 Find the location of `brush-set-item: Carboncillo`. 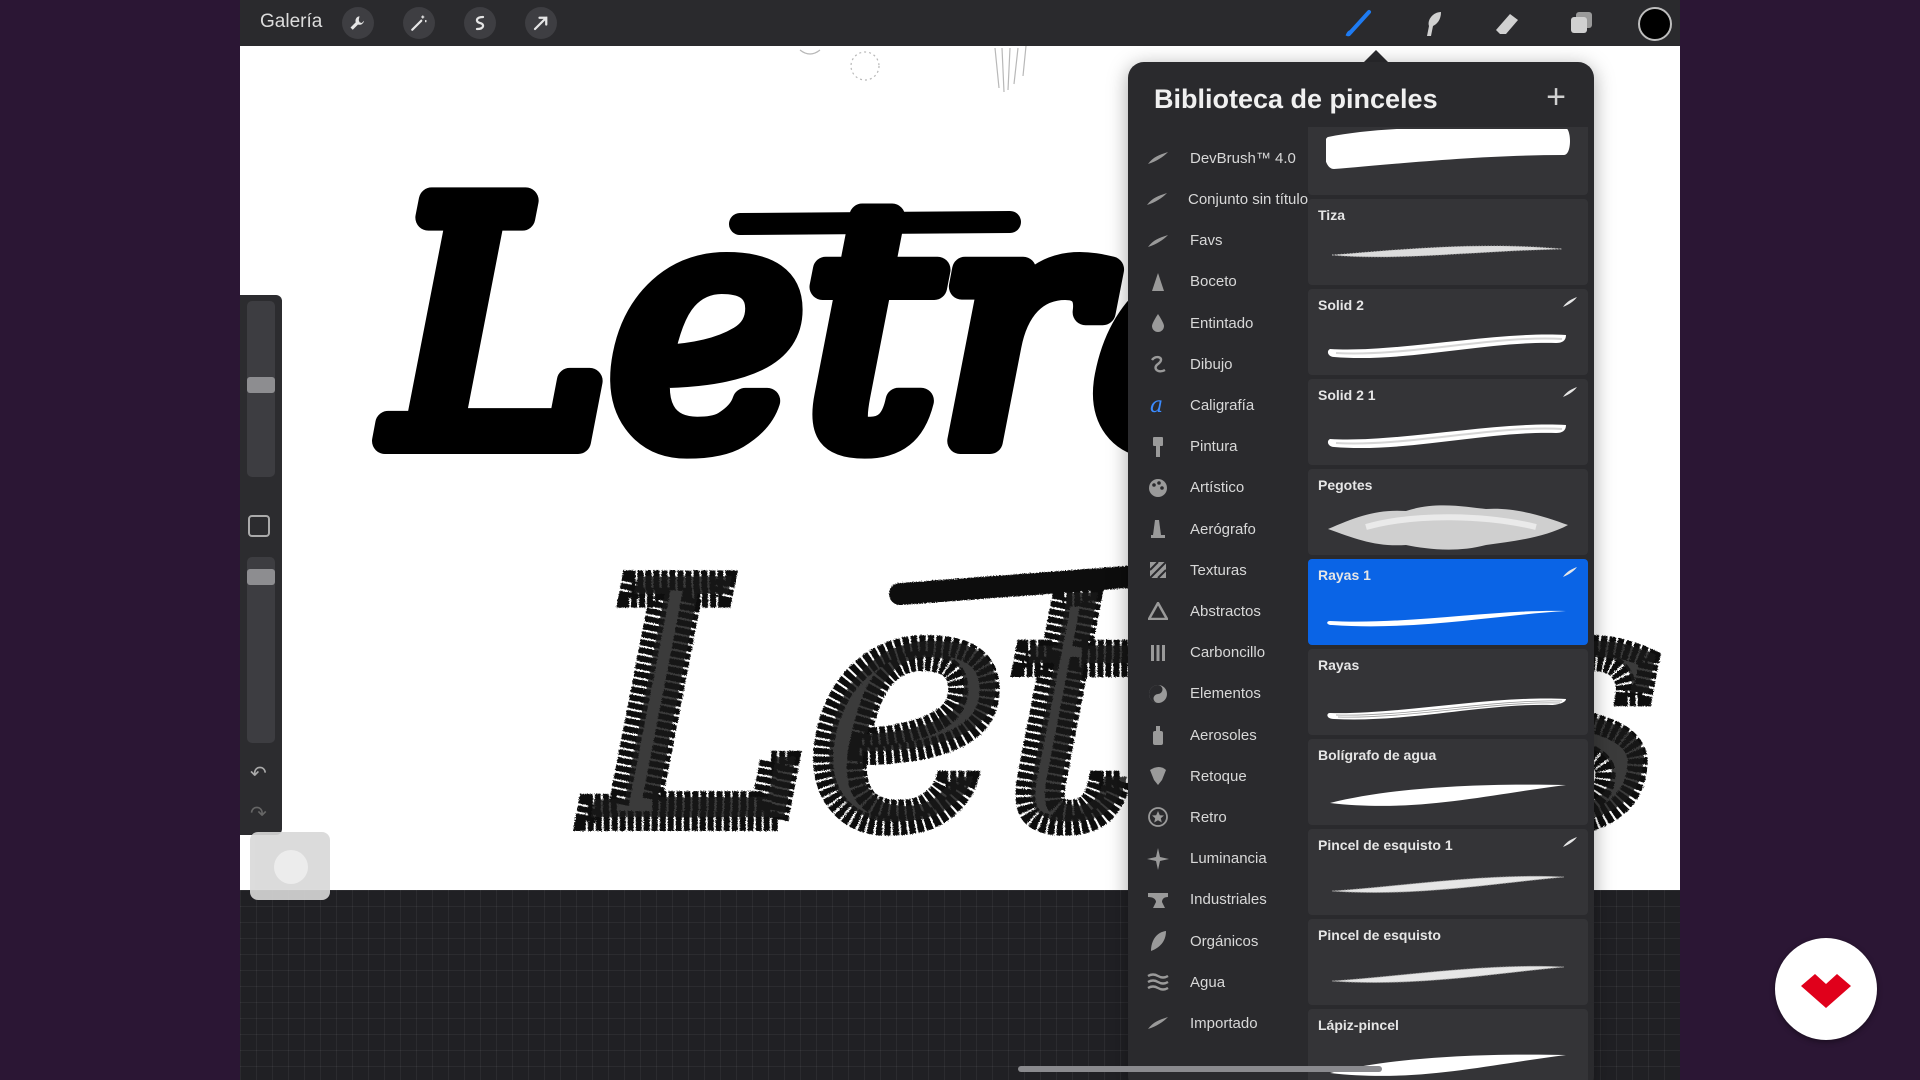

brush-set-item: Carboncillo is located at coordinates (1218, 653).